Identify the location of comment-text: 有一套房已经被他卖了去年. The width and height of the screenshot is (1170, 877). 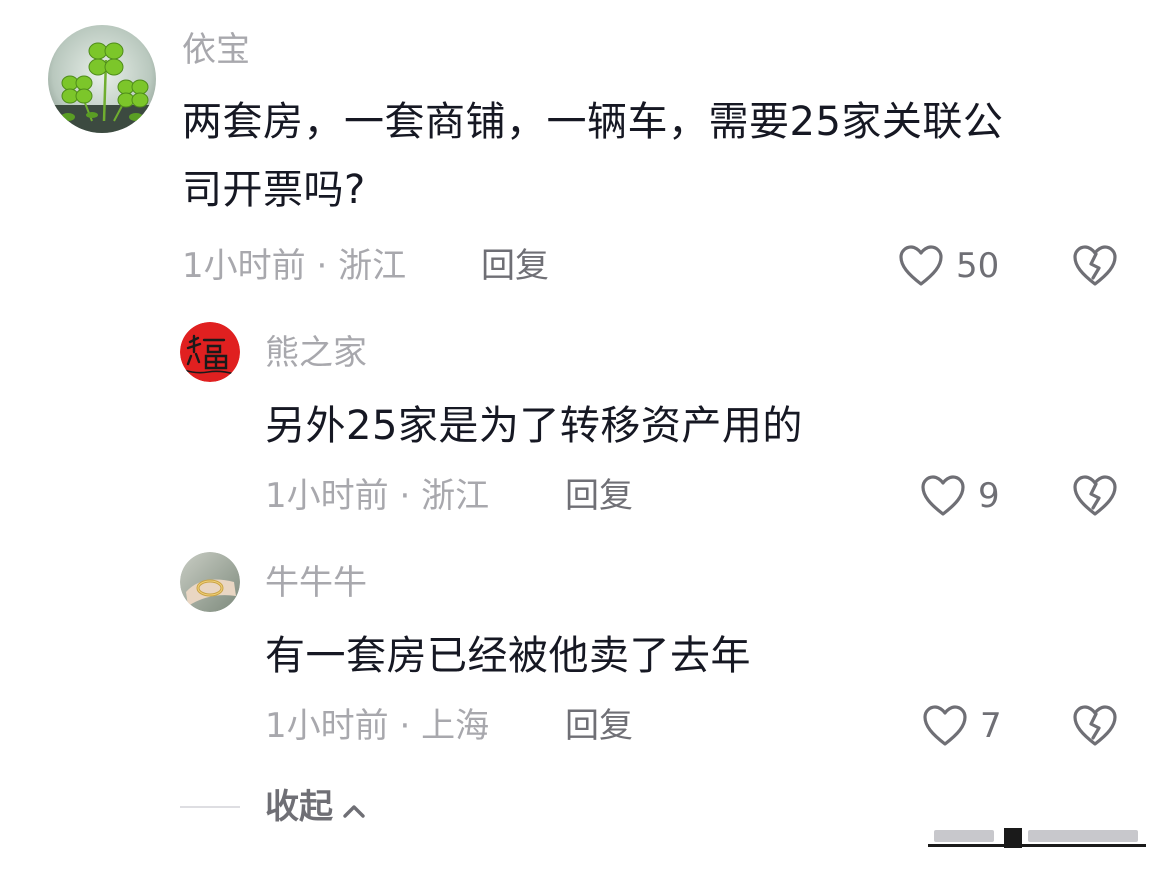
(695, 656).